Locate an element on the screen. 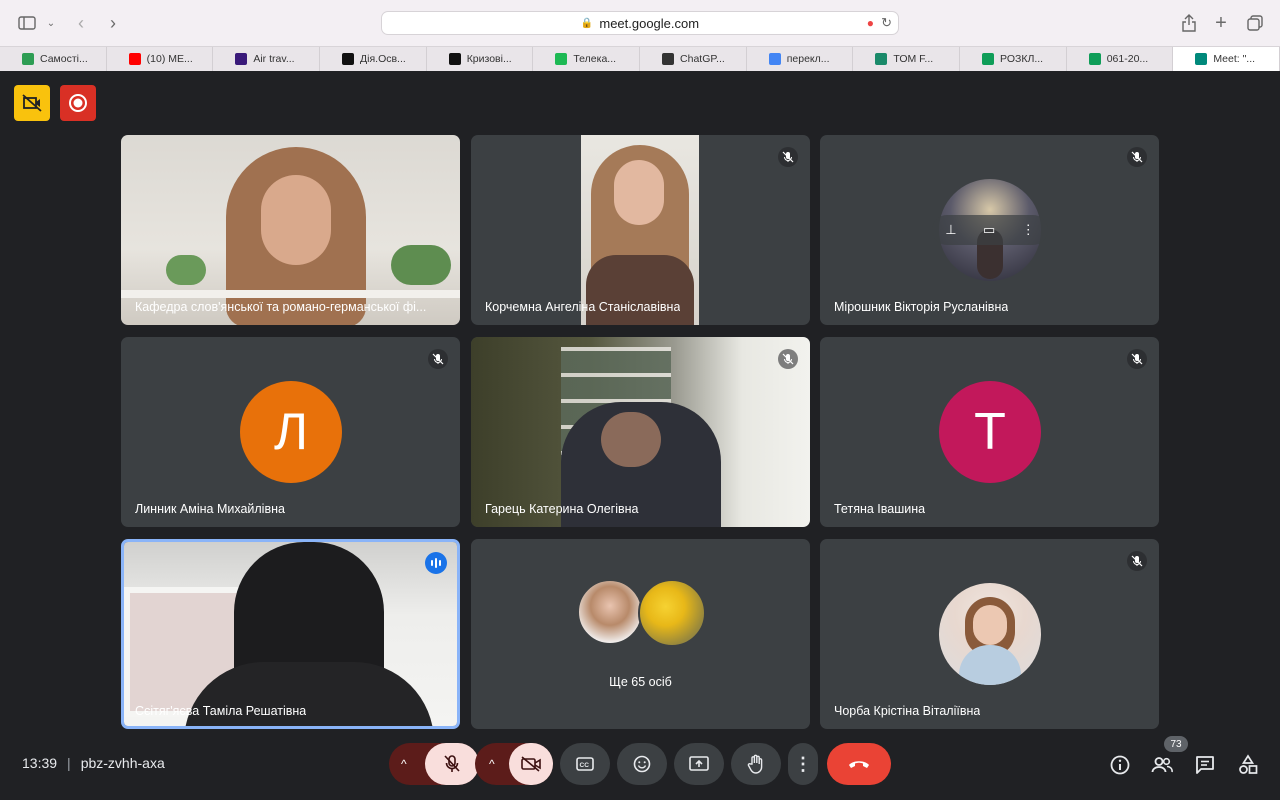 The height and width of the screenshot is (800, 1280). mic-toggle-button is located at coordinates (452, 764).